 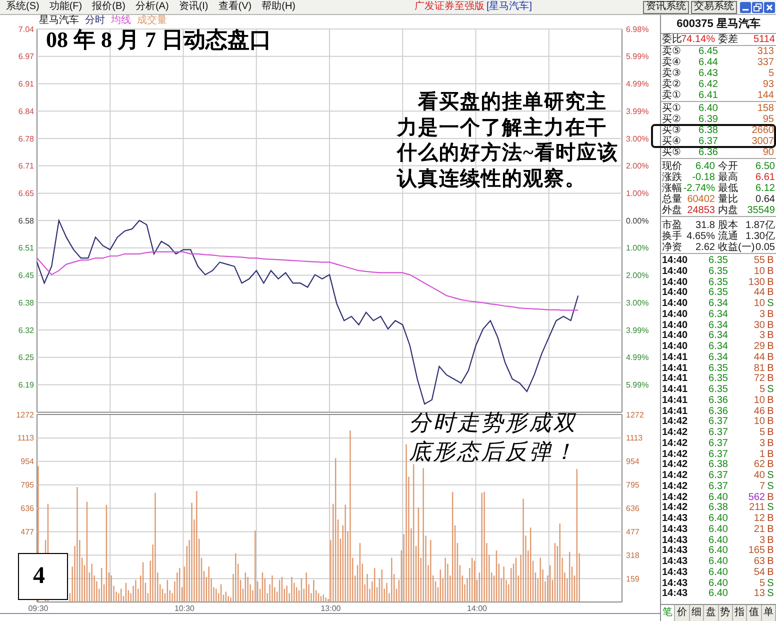 I want to click on percent-label: 3.99%, so click(x=637, y=330).